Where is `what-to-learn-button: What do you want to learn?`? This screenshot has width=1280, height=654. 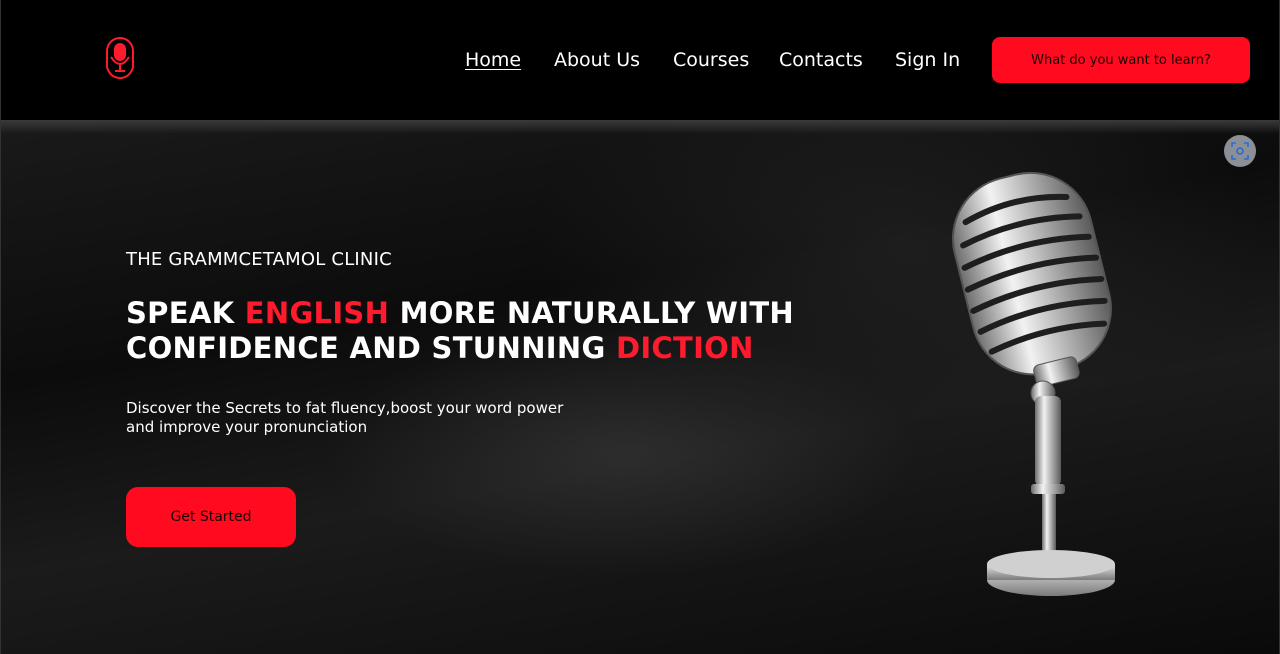 what-to-learn-button: What do you want to learn? is located at coordinates (1121, 60).